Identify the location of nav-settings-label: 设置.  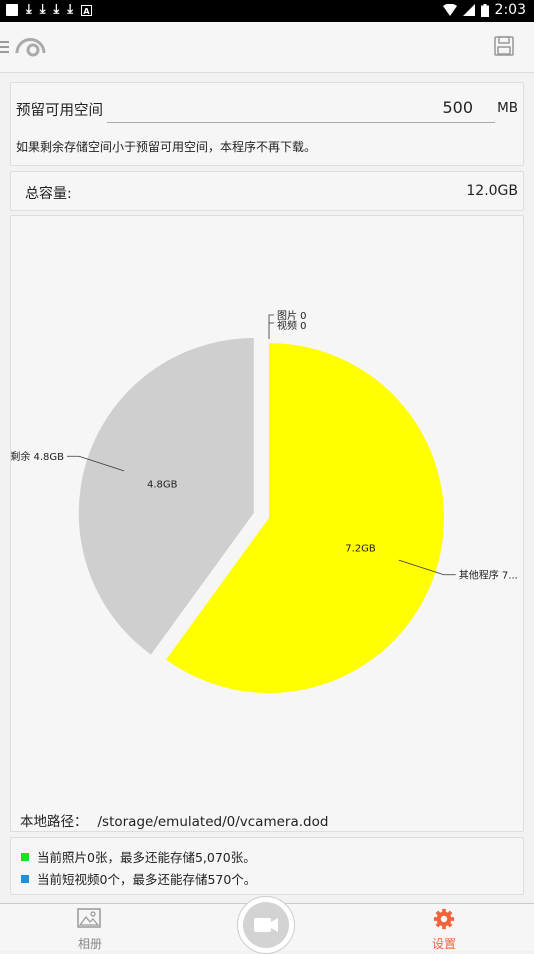
(443, 944).